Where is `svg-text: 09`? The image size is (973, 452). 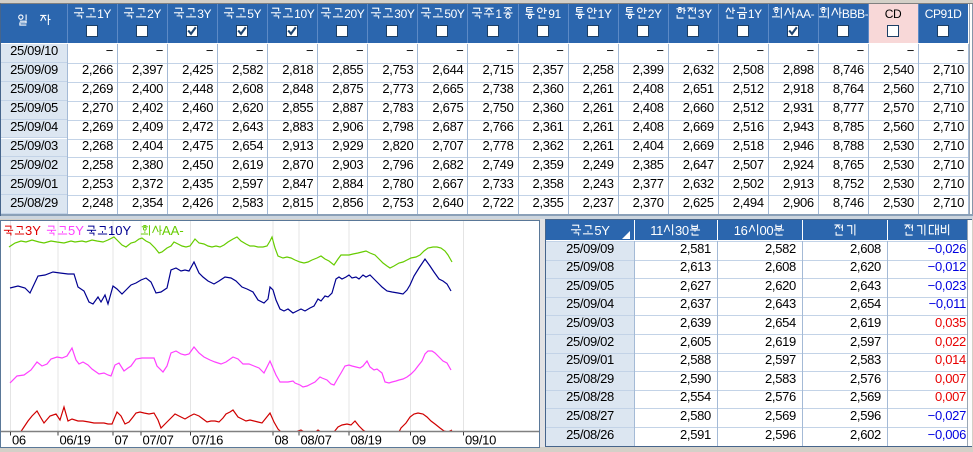 svg-text: 09 is located at coordinates (419, 440).